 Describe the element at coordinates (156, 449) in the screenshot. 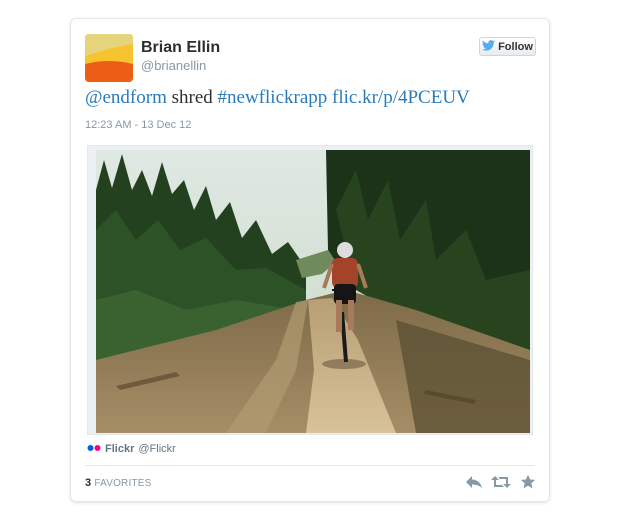

I see `media-source-handle: @Flickr` at that location.